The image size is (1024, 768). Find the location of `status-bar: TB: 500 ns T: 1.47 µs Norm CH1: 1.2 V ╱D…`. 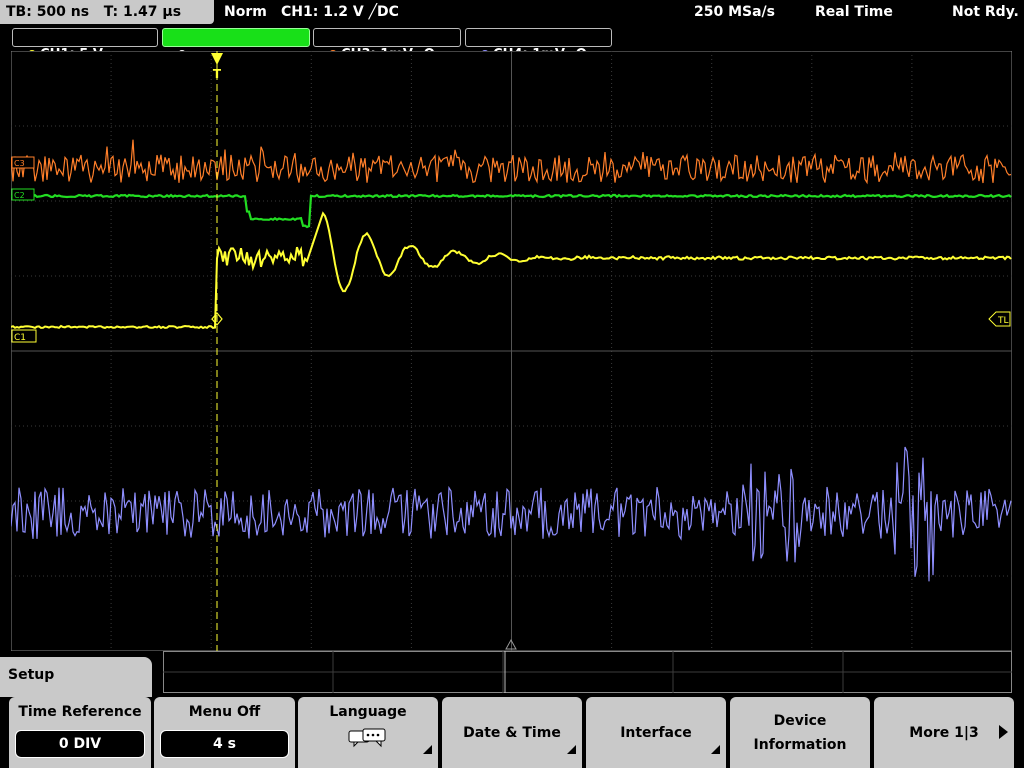

status-bar: TB: 500 ns T: 1.47 µs Norm CH1: 1.2 V ╱D… is located at coordinates (512, 13).